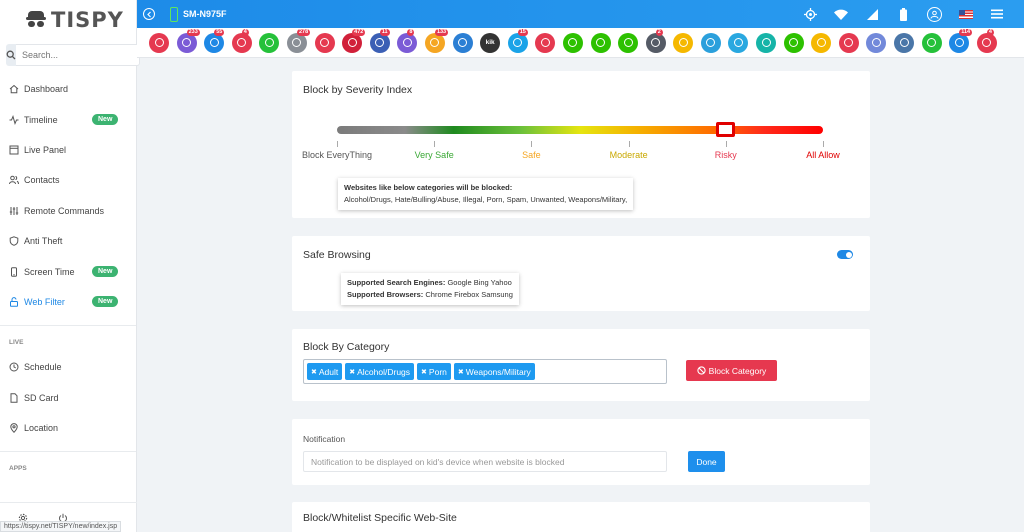 This screenshot has height=532, width=1024. I want to click on whatsapp-app-icon, so click(269, 42).